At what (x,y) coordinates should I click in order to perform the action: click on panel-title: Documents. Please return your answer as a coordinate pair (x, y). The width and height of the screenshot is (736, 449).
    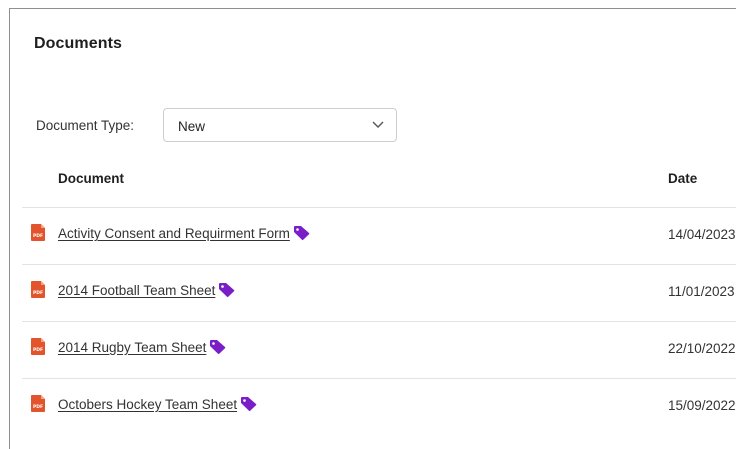
    Looking at the image, I should click on (78, 43).